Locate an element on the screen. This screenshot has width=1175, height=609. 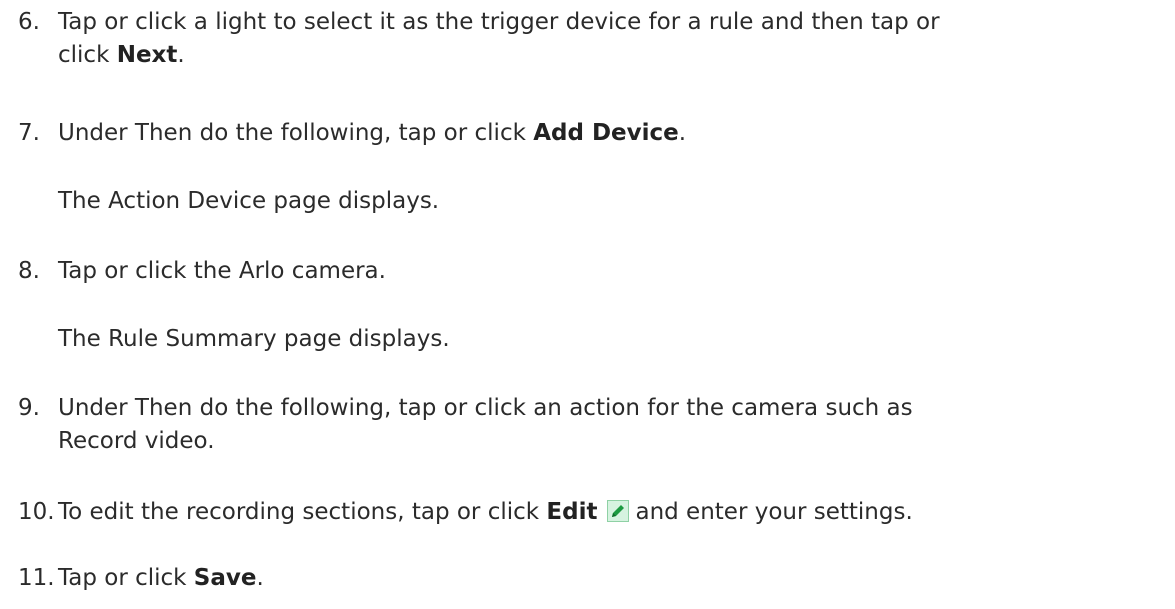
step-11: 11. Tap or click Save. is located at coordinates (593, 578).